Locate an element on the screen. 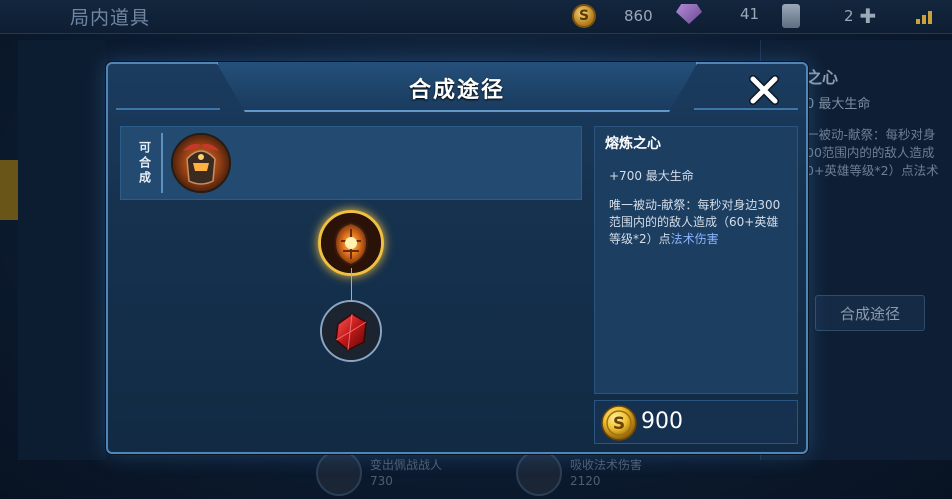 Image resolution: width=952 pixels, height=499 pixels. item-price: 730 is located at coordinates (381, 481).